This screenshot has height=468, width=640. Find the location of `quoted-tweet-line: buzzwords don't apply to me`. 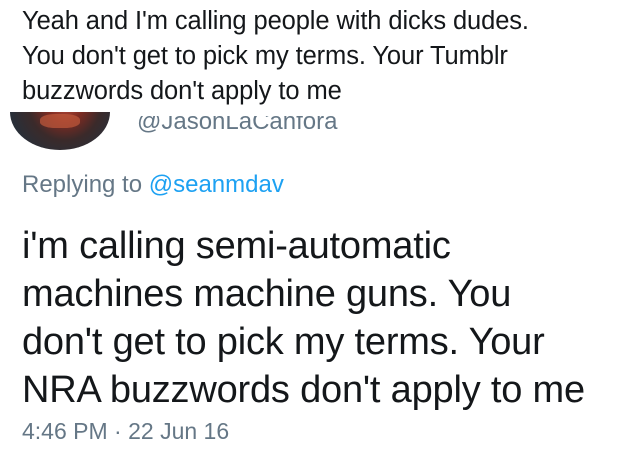

quoted-tweet-line: buzzwords don't apply to me is located at coordinates (182, 91).